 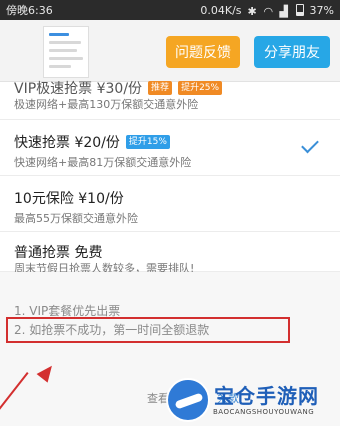 What do you see at coordinates (29, 10) in the screenshot?
I see `status-time: 傍晚6:36` at bounding box center [29, 10].